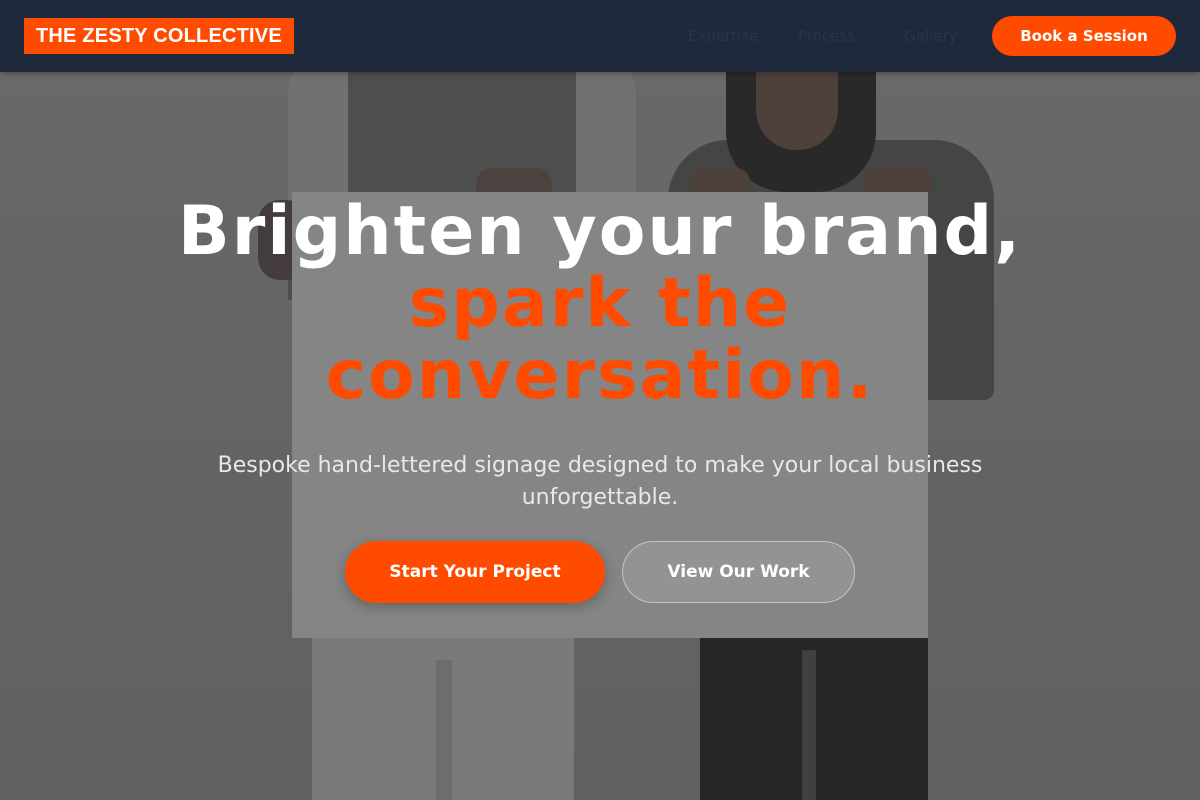  I want to click on hero-cta-row: Start Your Project View Our Work, so click(600, 572).